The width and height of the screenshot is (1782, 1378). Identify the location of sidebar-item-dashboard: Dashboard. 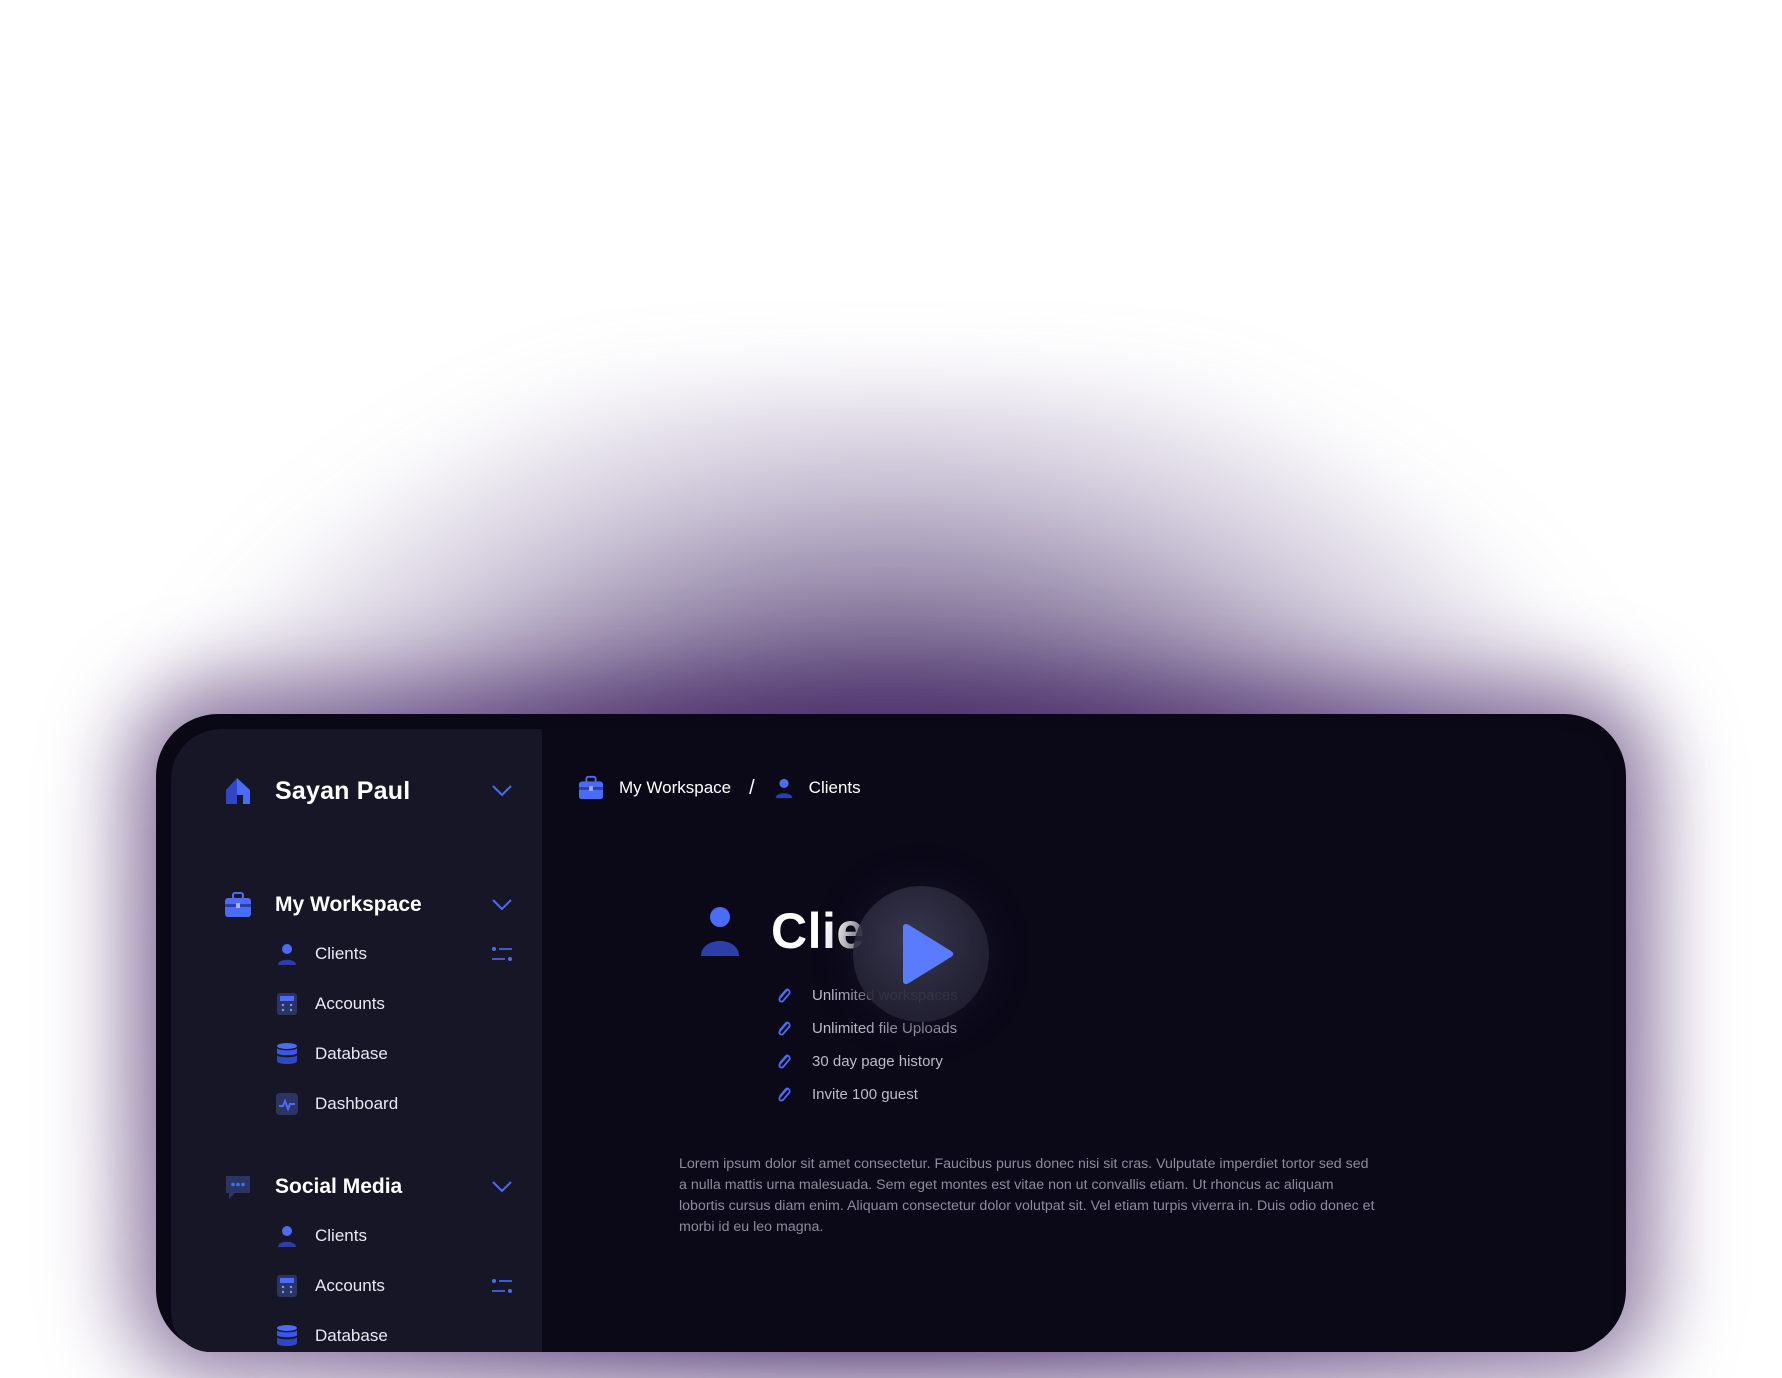
(394, 1104).